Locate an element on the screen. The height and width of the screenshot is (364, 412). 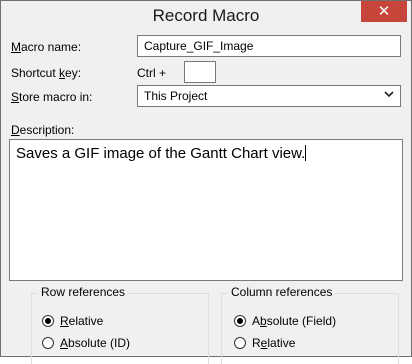
row-references-title: Row references is located at coordinates (83, 292).